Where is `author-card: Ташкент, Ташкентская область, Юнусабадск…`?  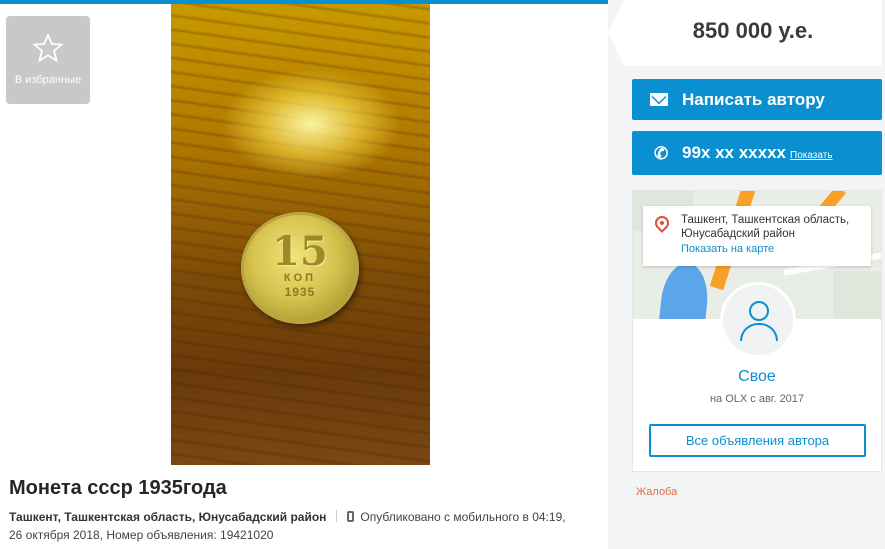 author-card: Ташкент, Ташкентская область, Юнусабадск… is located at coordinates (757, 331).